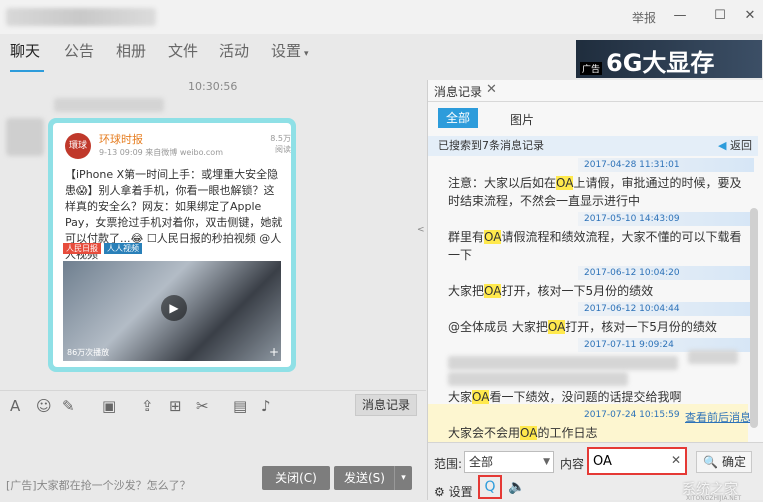 The image size is (763, 502). I want to click on send-label: 发送(S), so click(364, 478).